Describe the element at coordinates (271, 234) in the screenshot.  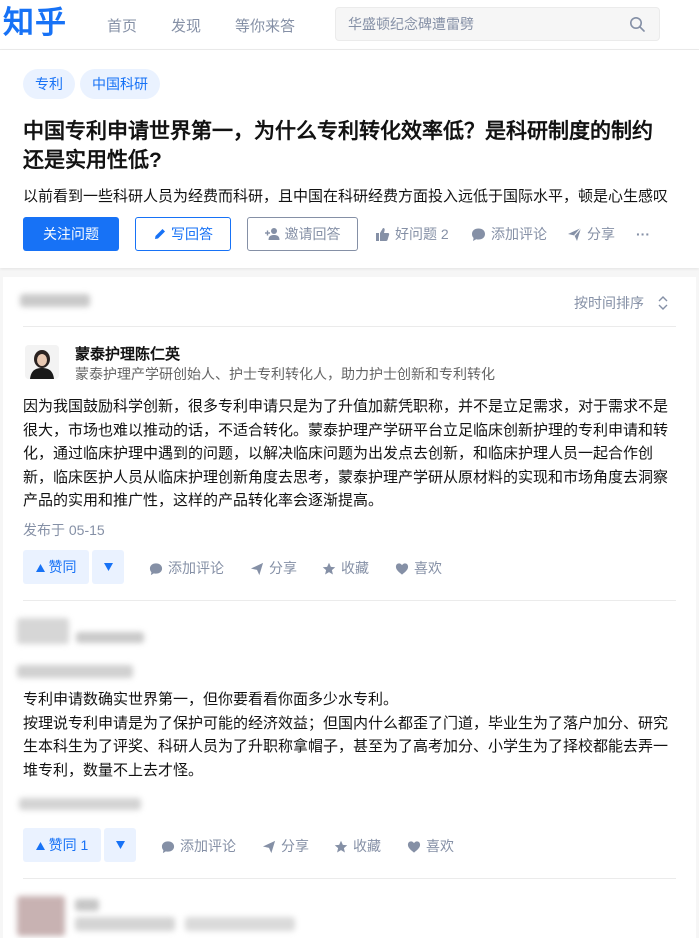
I see `person-plus-icon` at that location.